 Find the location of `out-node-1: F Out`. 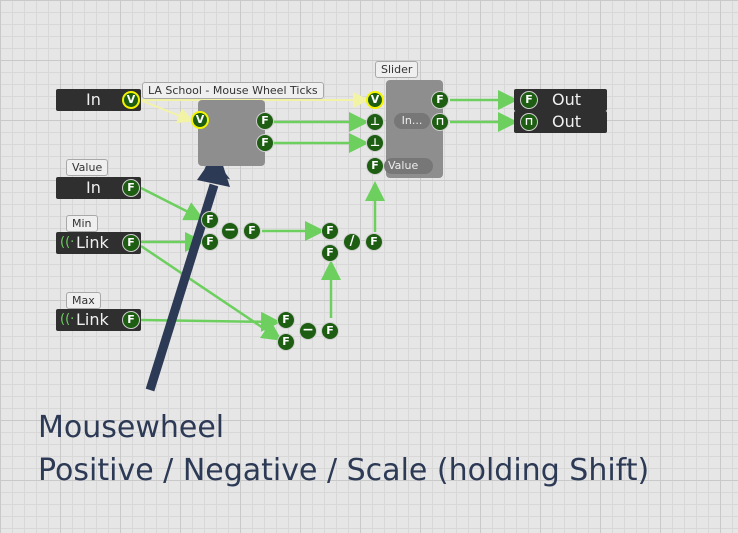

out-node-1: F Out is located at coordinates (560, 100).